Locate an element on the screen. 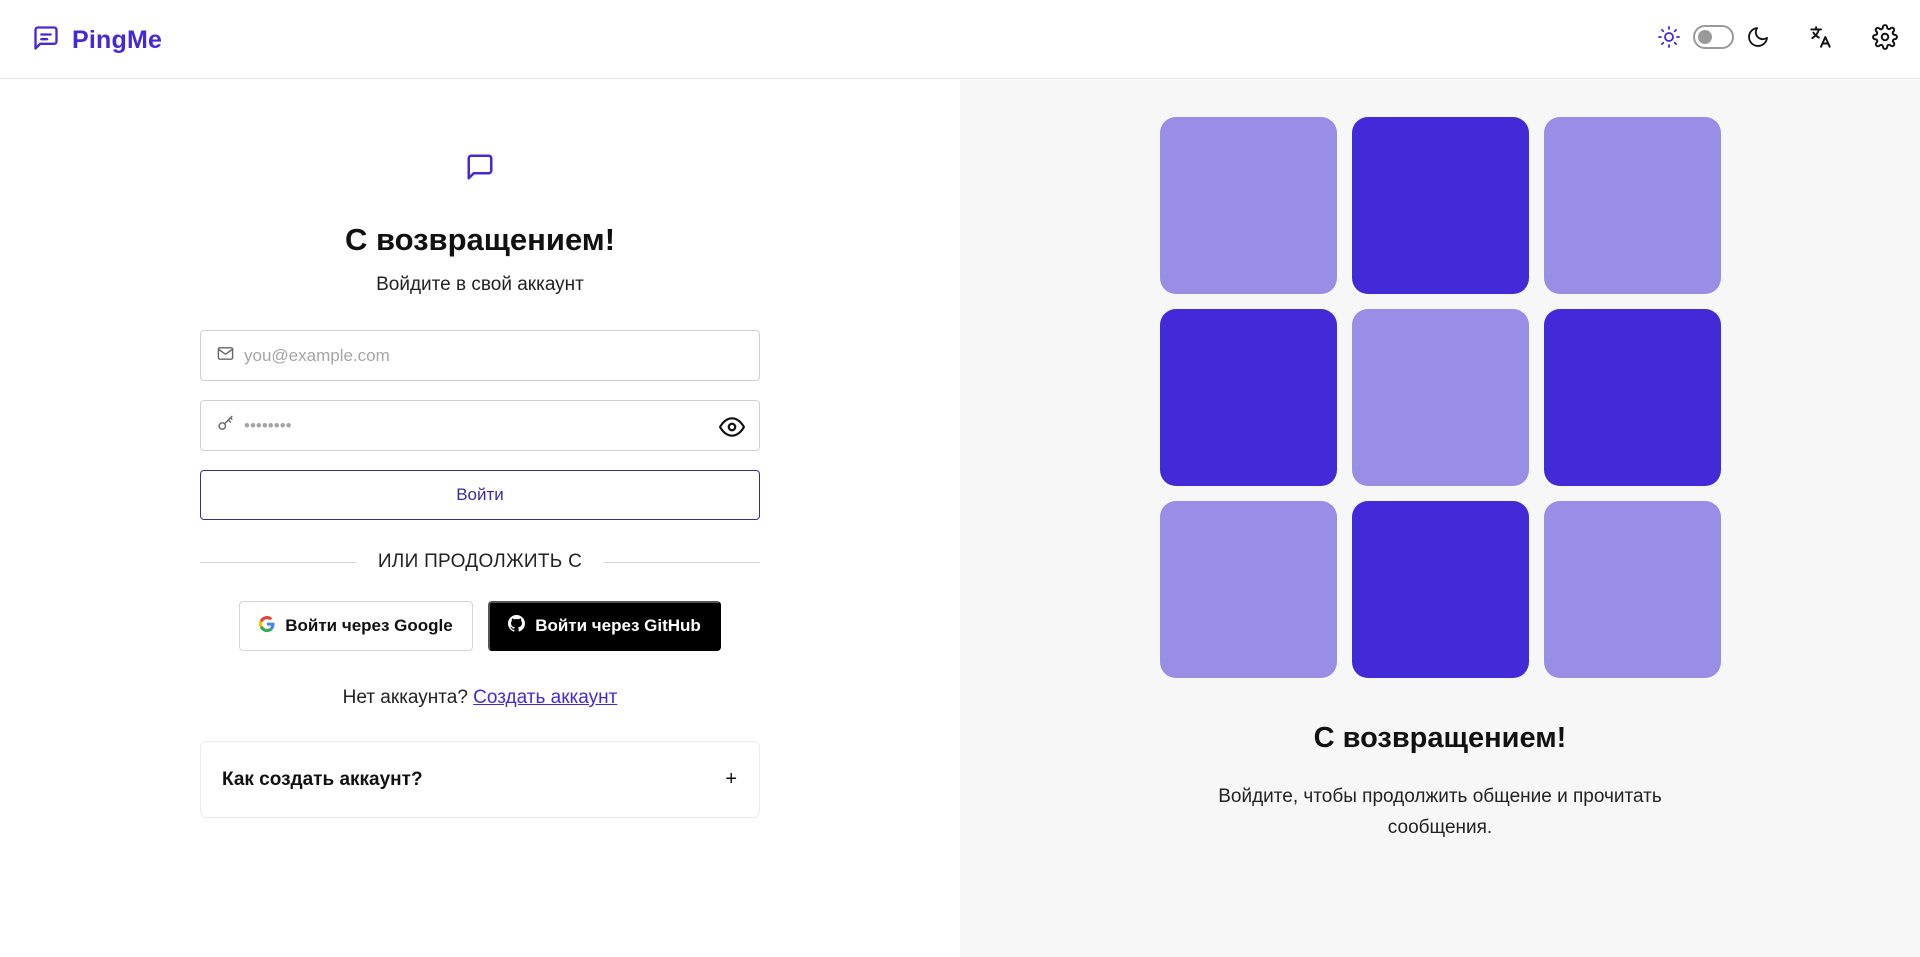  divider-text: ИЛИ ПРОДОЛЖИТЬ С is located at coordinates (480, 561).